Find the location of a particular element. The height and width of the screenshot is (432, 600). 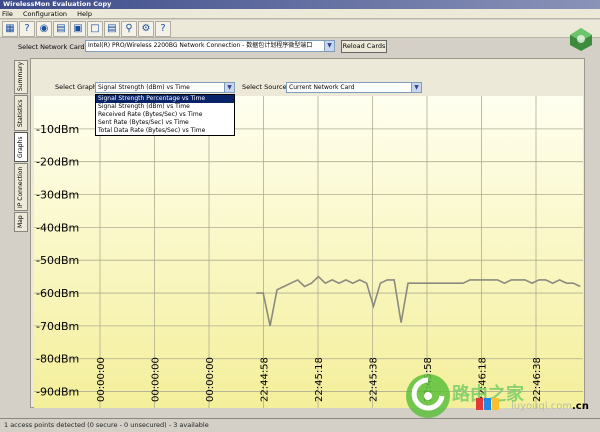

select-graph-dropdown: Signal Strength (dBm) vs Time ▼ is located at coordinates (165, 87).